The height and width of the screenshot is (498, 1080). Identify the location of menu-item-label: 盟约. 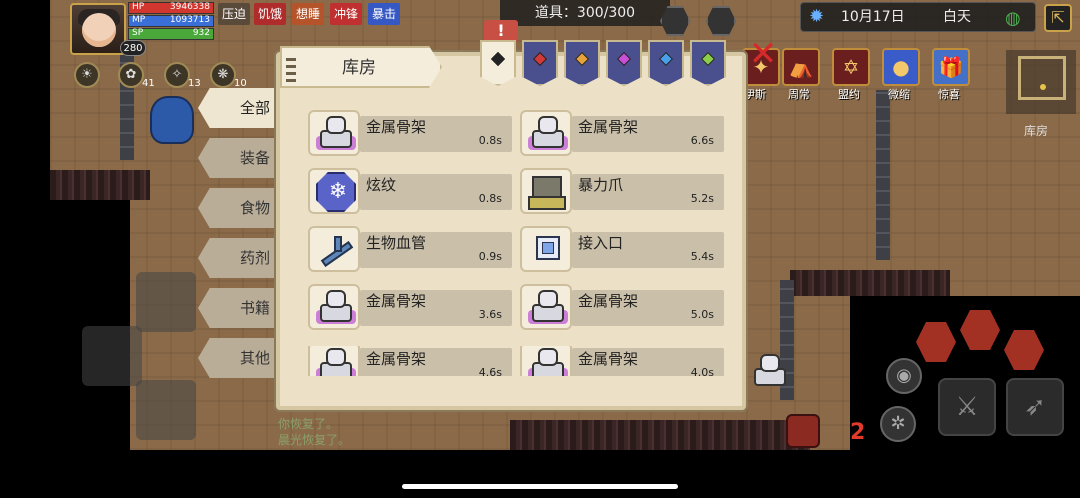
(849, 94).